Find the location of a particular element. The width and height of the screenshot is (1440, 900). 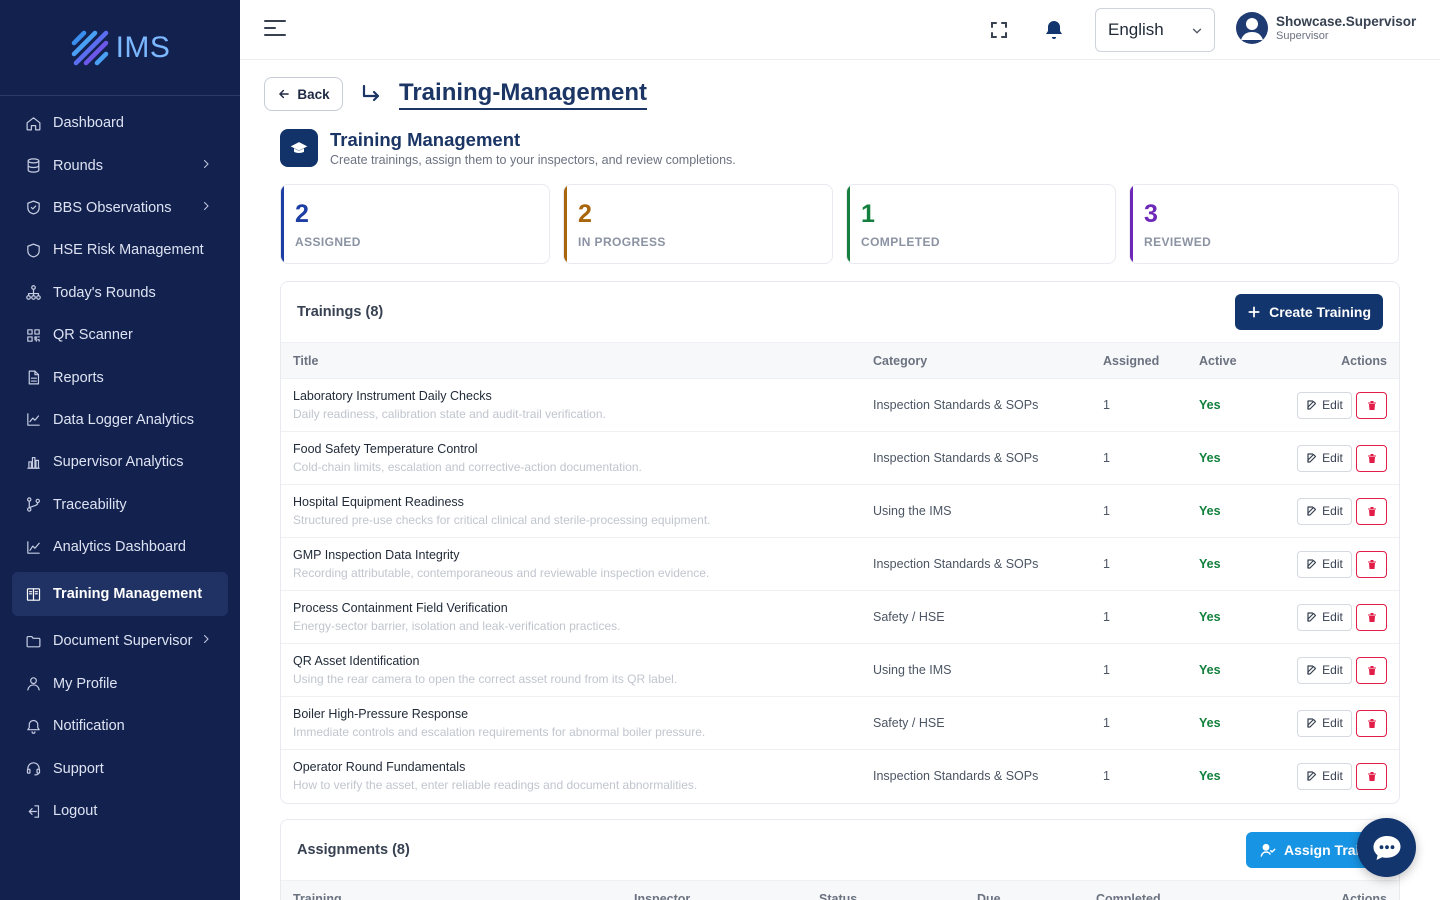

logo: IMS is located at coordinates (120, 48).